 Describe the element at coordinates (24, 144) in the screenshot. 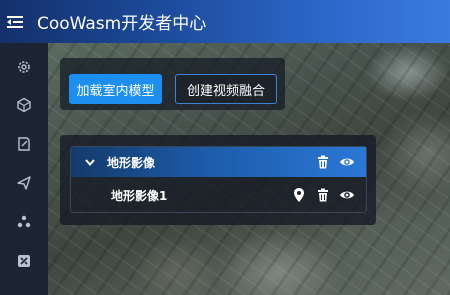

I see `edit-icon` at that location.